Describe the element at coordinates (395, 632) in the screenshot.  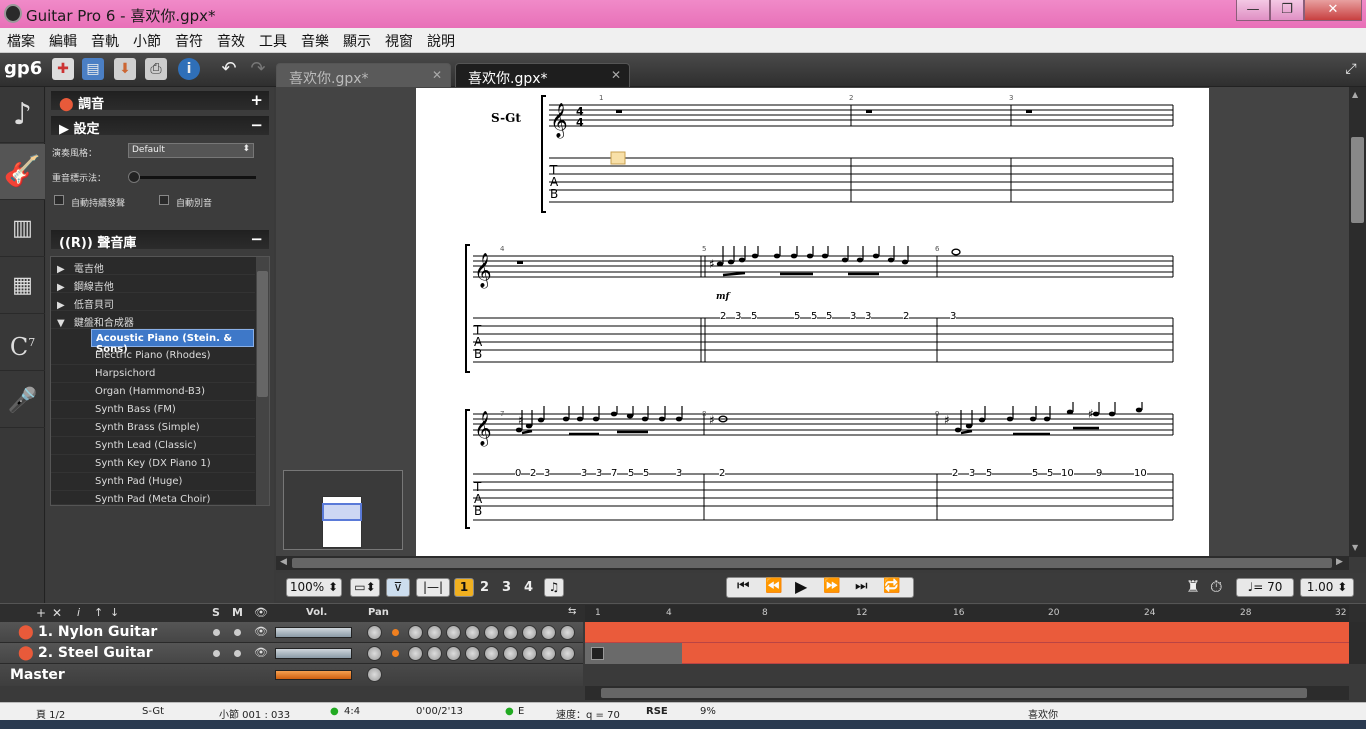
I see `automation-dot` at that location.